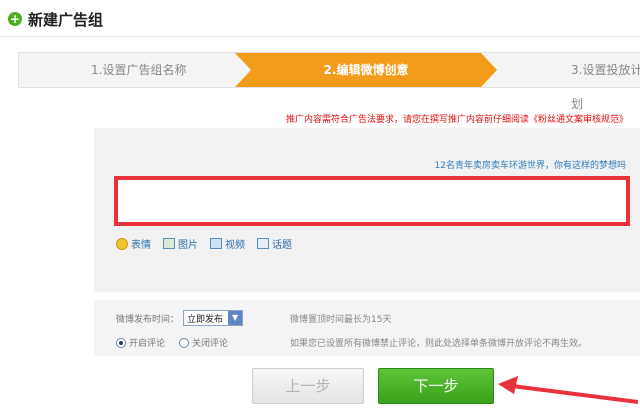  Describe the element at coordinates (439, 344) in the screenshot. I see `comment-note: 如果您已设置所有微博禁止评论，则此处选择单条微博开放评论不再生效。` at that location.